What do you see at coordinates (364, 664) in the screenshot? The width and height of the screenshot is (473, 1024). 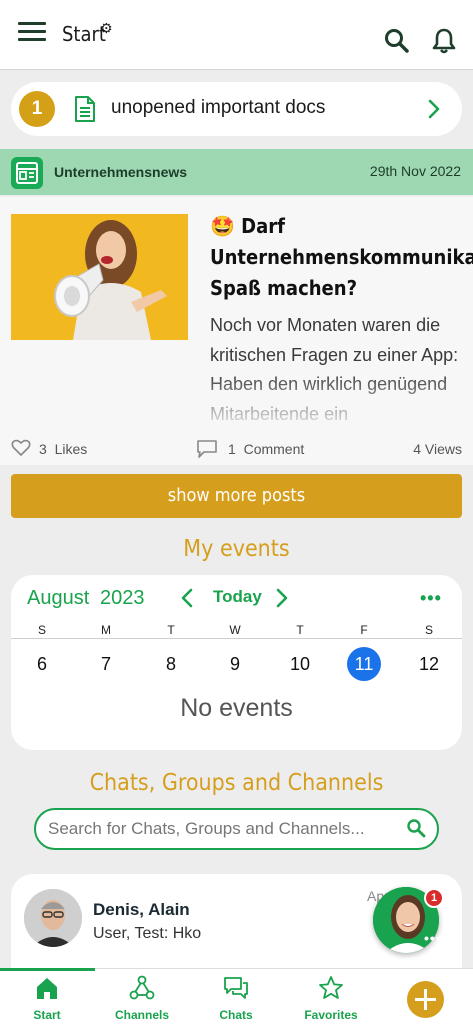 I see `calendar-day-selected: 11` at bounding box center [364, 664].